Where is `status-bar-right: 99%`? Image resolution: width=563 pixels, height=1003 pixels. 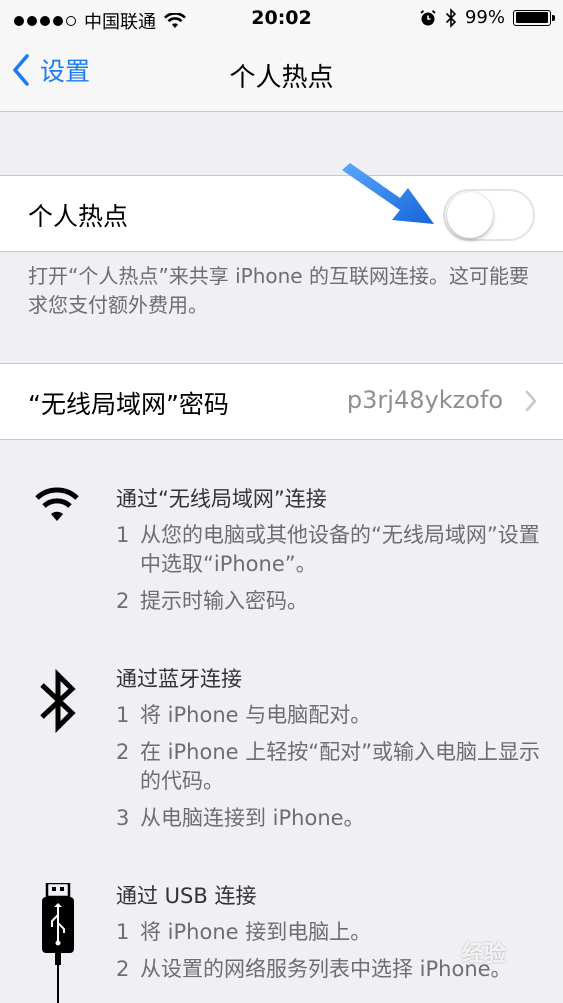 status-bar-right: 99% is located at coordinates (487, 17).